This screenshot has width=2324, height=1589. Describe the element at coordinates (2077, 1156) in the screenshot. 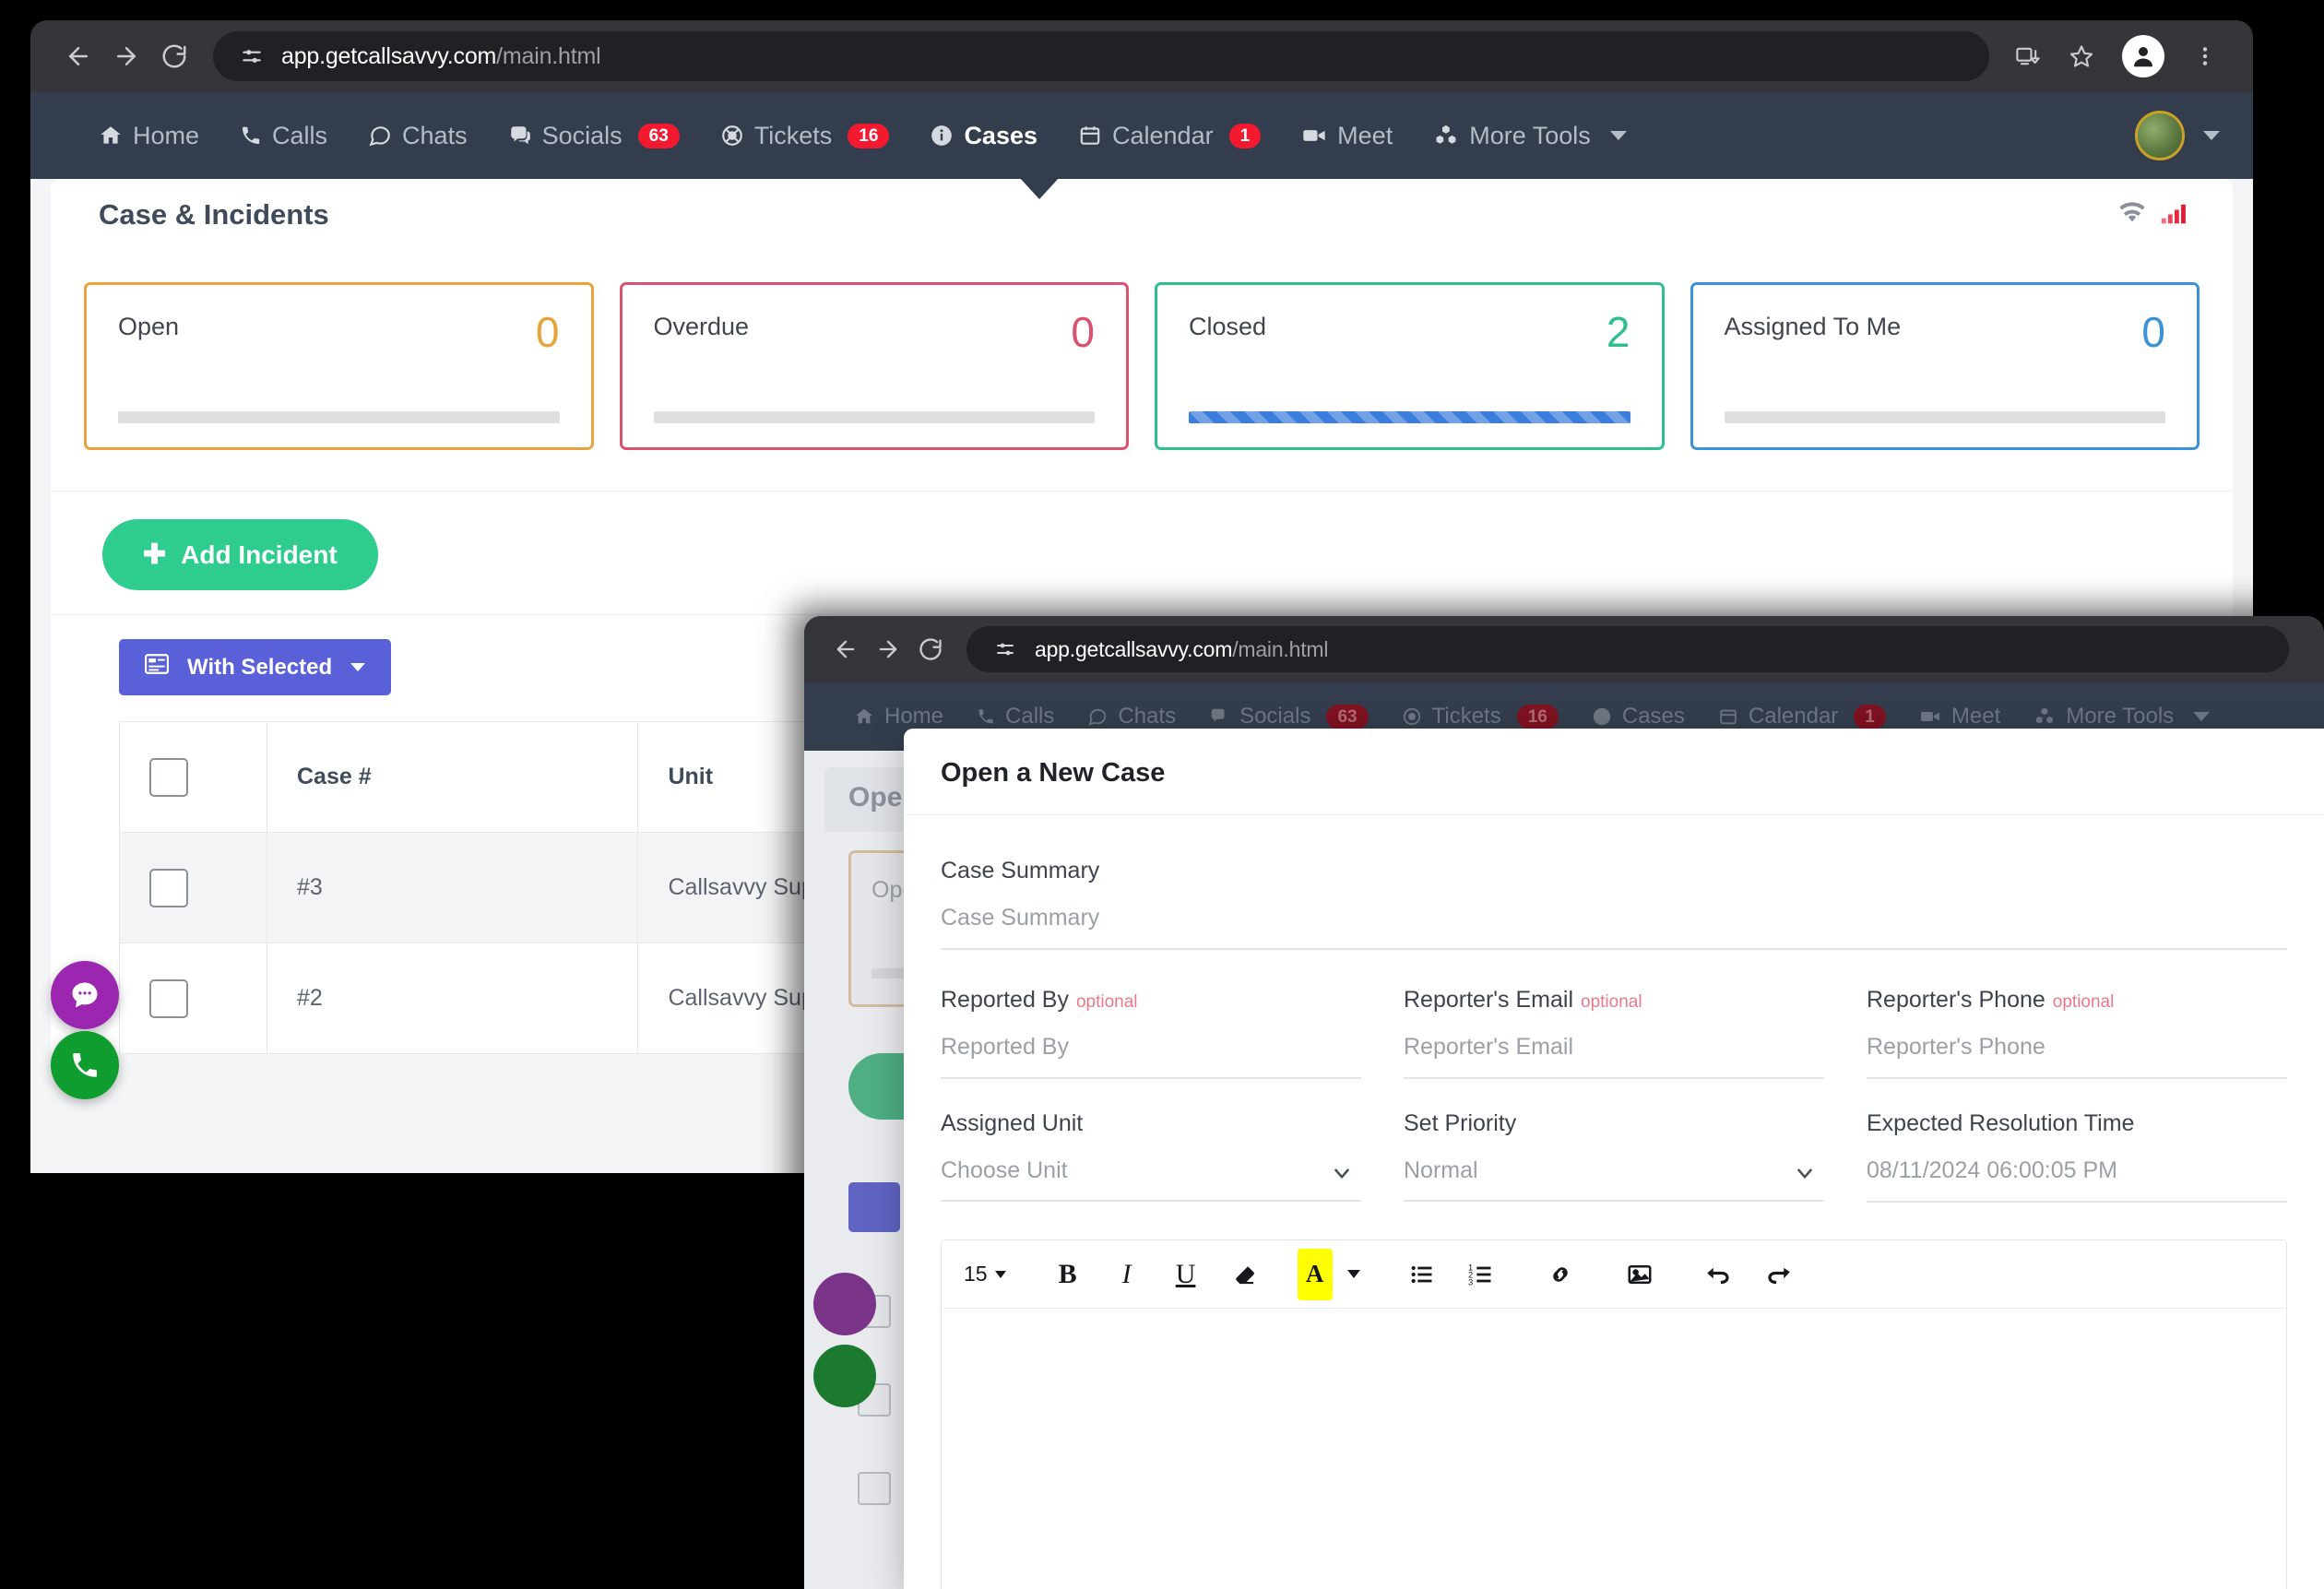

I see `expected-resolution-field-group: Expected Resolution Time` at that location.